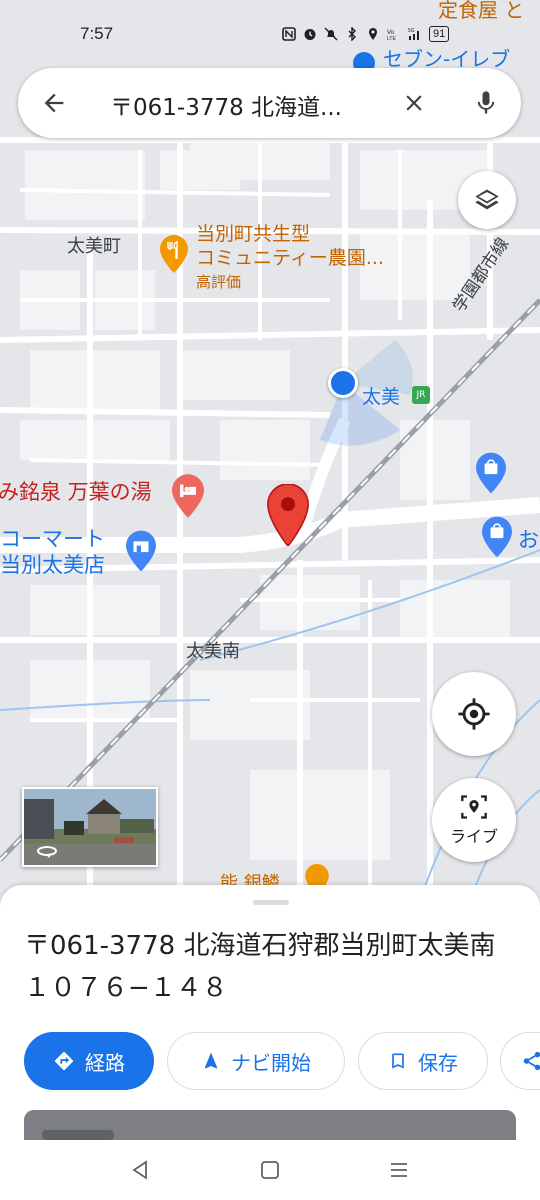 The image size is (540, 1200). I want to click on live-view-label: ライブ, so click(473, 836).